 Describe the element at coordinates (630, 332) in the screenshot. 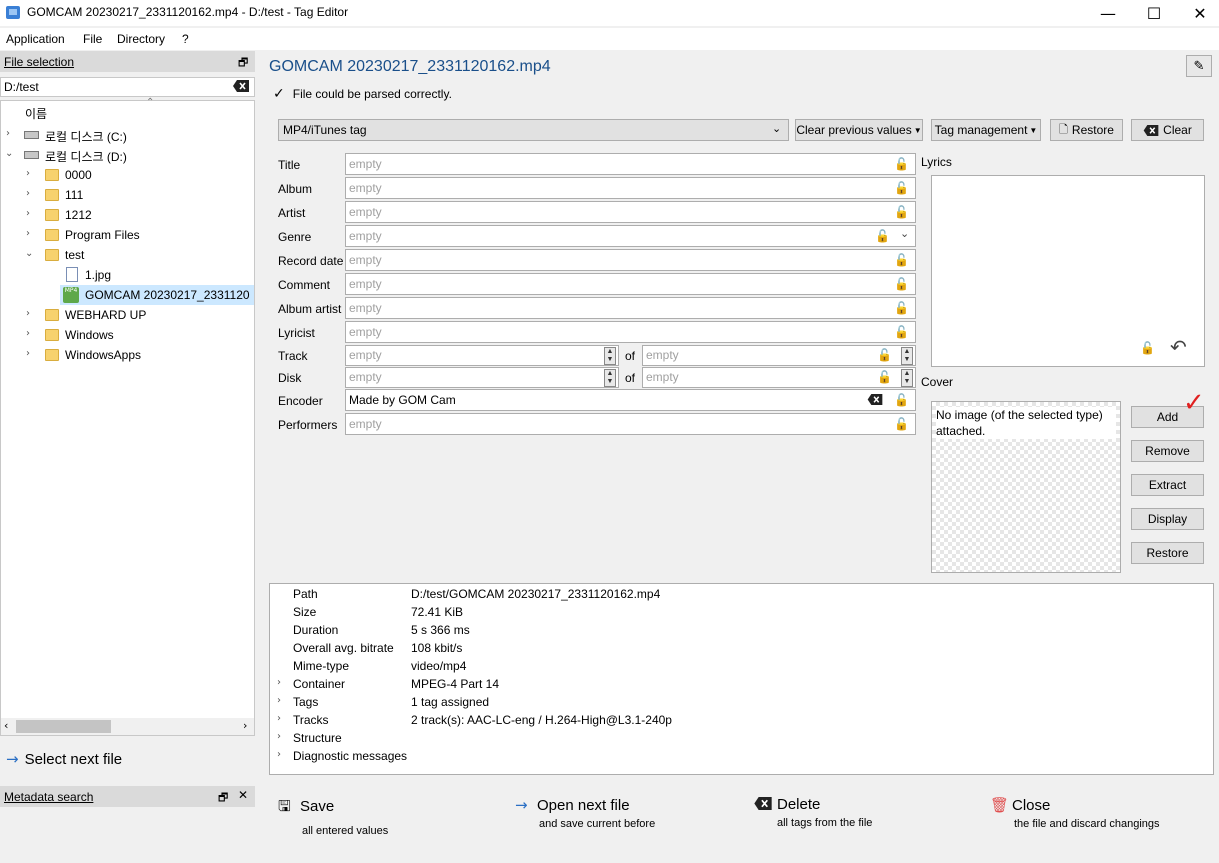

I see `lyricist-field: empty` at that location.